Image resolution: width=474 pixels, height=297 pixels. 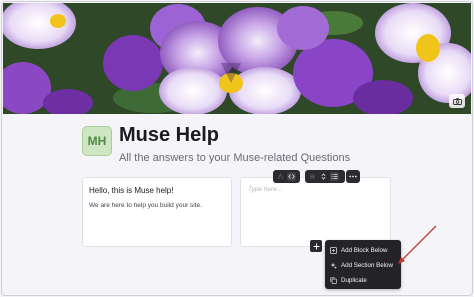 I want to click on align-button, so click(x=312, y=176).